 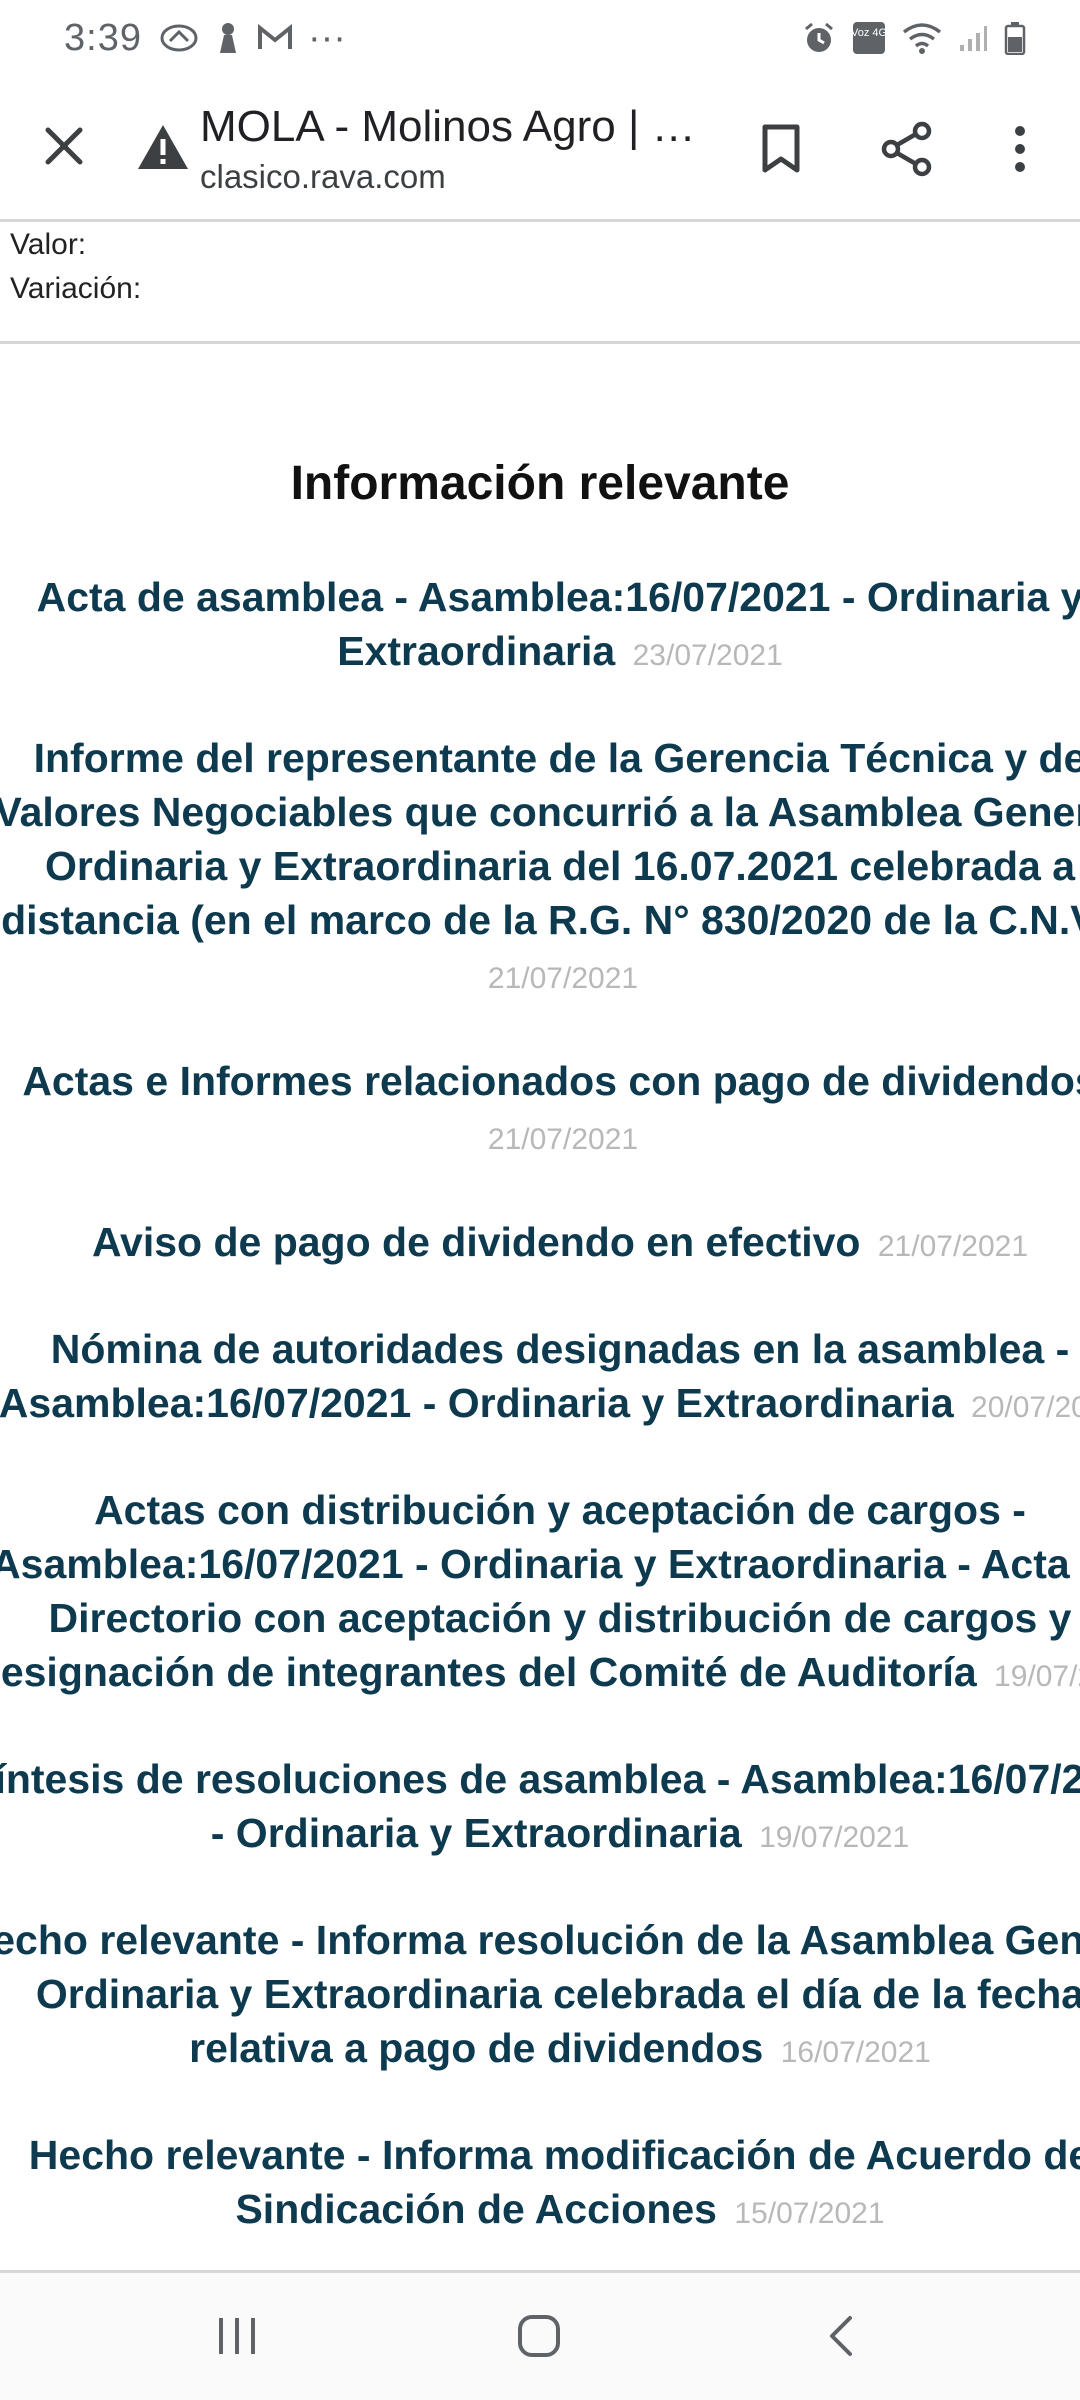 I want to click on more-vert-icon, so click(x=1020, y=149).